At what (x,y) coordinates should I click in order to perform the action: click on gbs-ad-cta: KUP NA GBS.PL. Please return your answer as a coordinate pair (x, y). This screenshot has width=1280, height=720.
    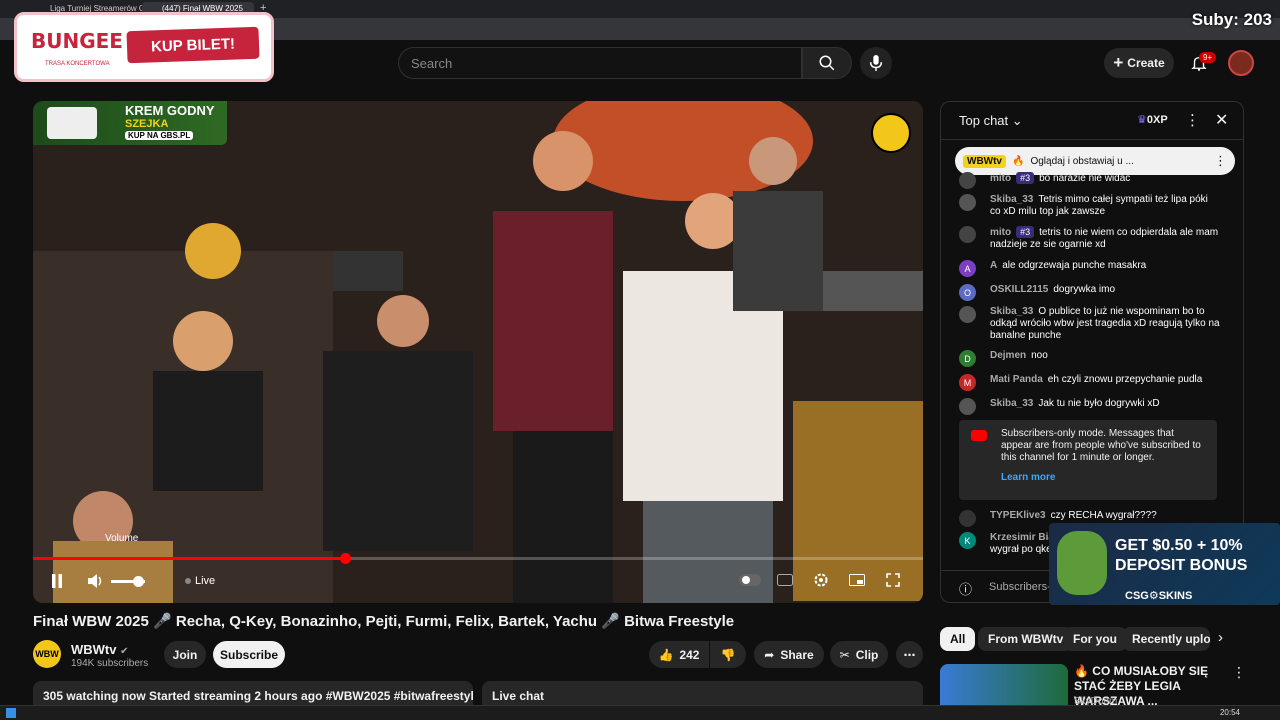
    Looking at the image, I should click on (159, 135).